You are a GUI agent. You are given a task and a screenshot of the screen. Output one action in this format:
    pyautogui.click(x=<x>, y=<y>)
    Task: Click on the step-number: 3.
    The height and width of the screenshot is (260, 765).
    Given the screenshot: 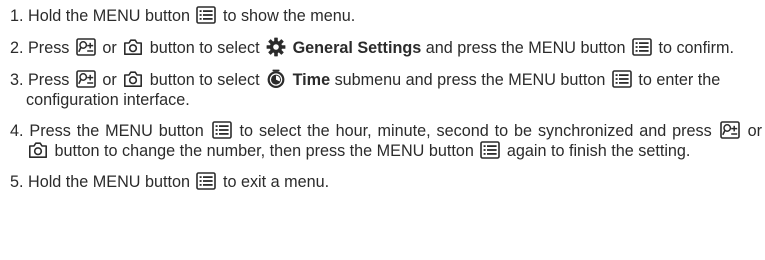 What is the action you would take?
    pyautogui.click(x=17, y=80)
    